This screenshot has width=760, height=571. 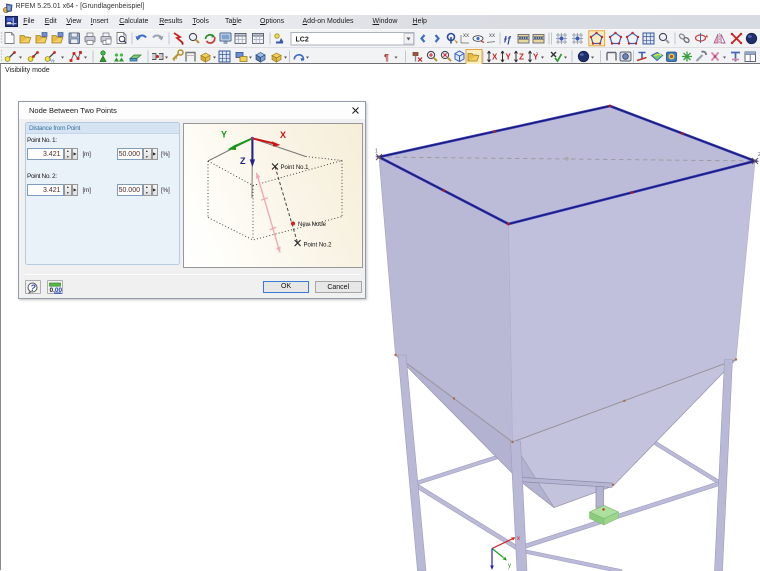 What do you see at coordinates (509, 566) in the screenshot?
I see `svg-text: y` at bounding box center [509, 566].